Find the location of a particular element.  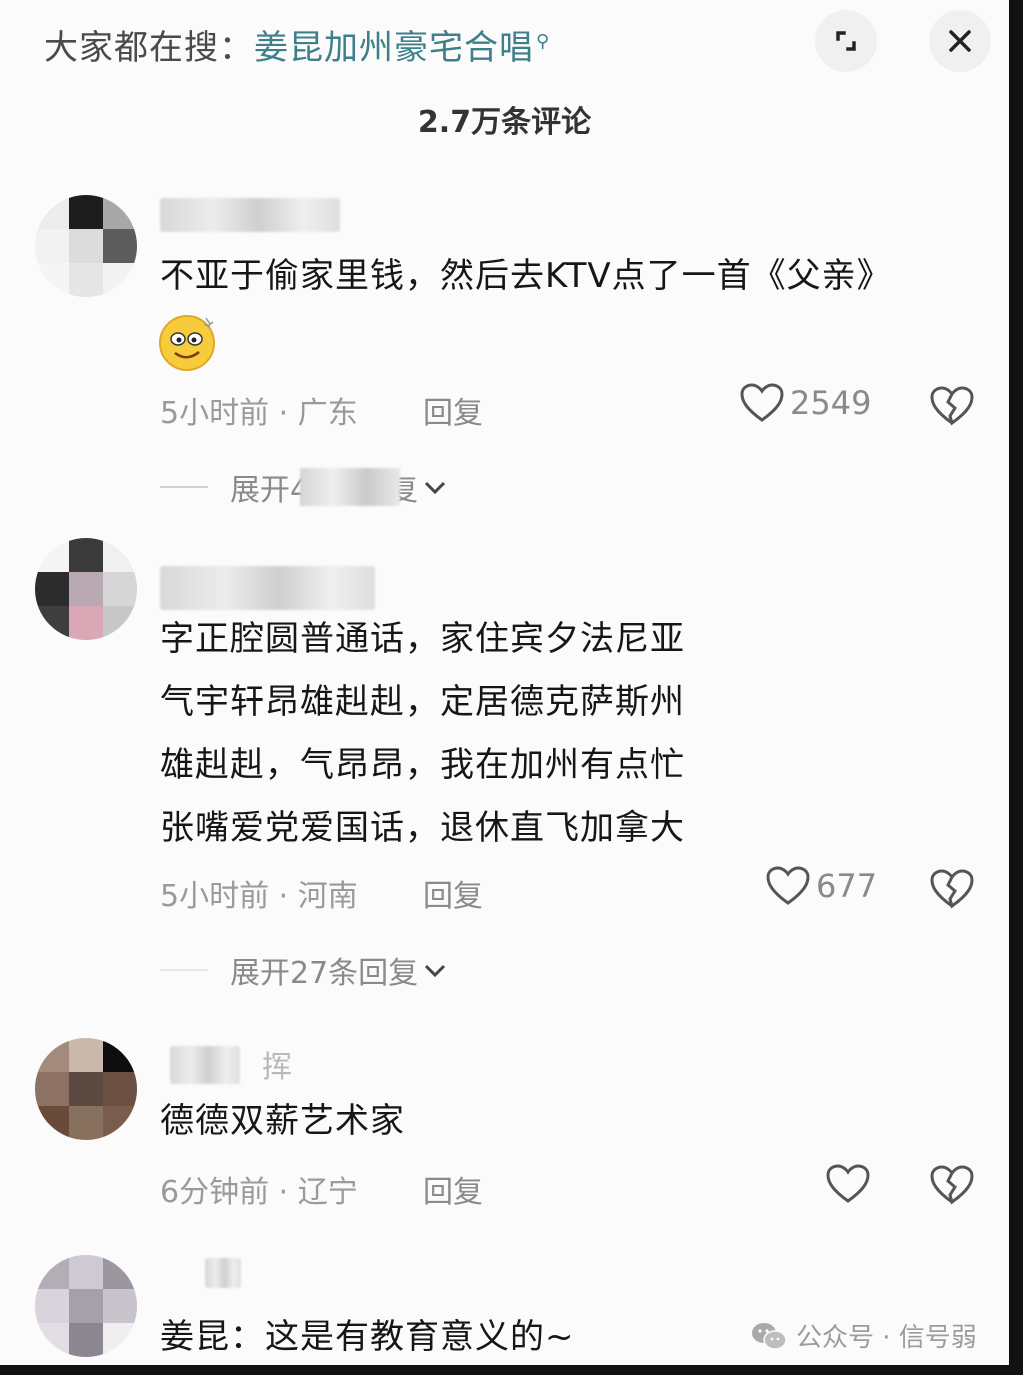

username-blurred is located at coordinates (223, 1273).